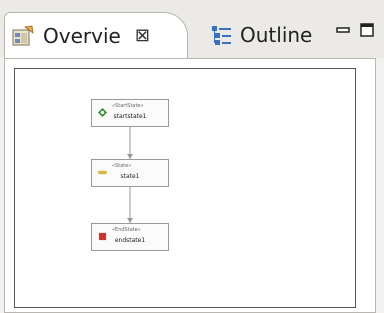 Image resolution: width=384 pixels, height=313 pixels. What do you see at coordinates (355, 29) in the screenshot?
I see `window-controls` at bounding box center [355, 29].